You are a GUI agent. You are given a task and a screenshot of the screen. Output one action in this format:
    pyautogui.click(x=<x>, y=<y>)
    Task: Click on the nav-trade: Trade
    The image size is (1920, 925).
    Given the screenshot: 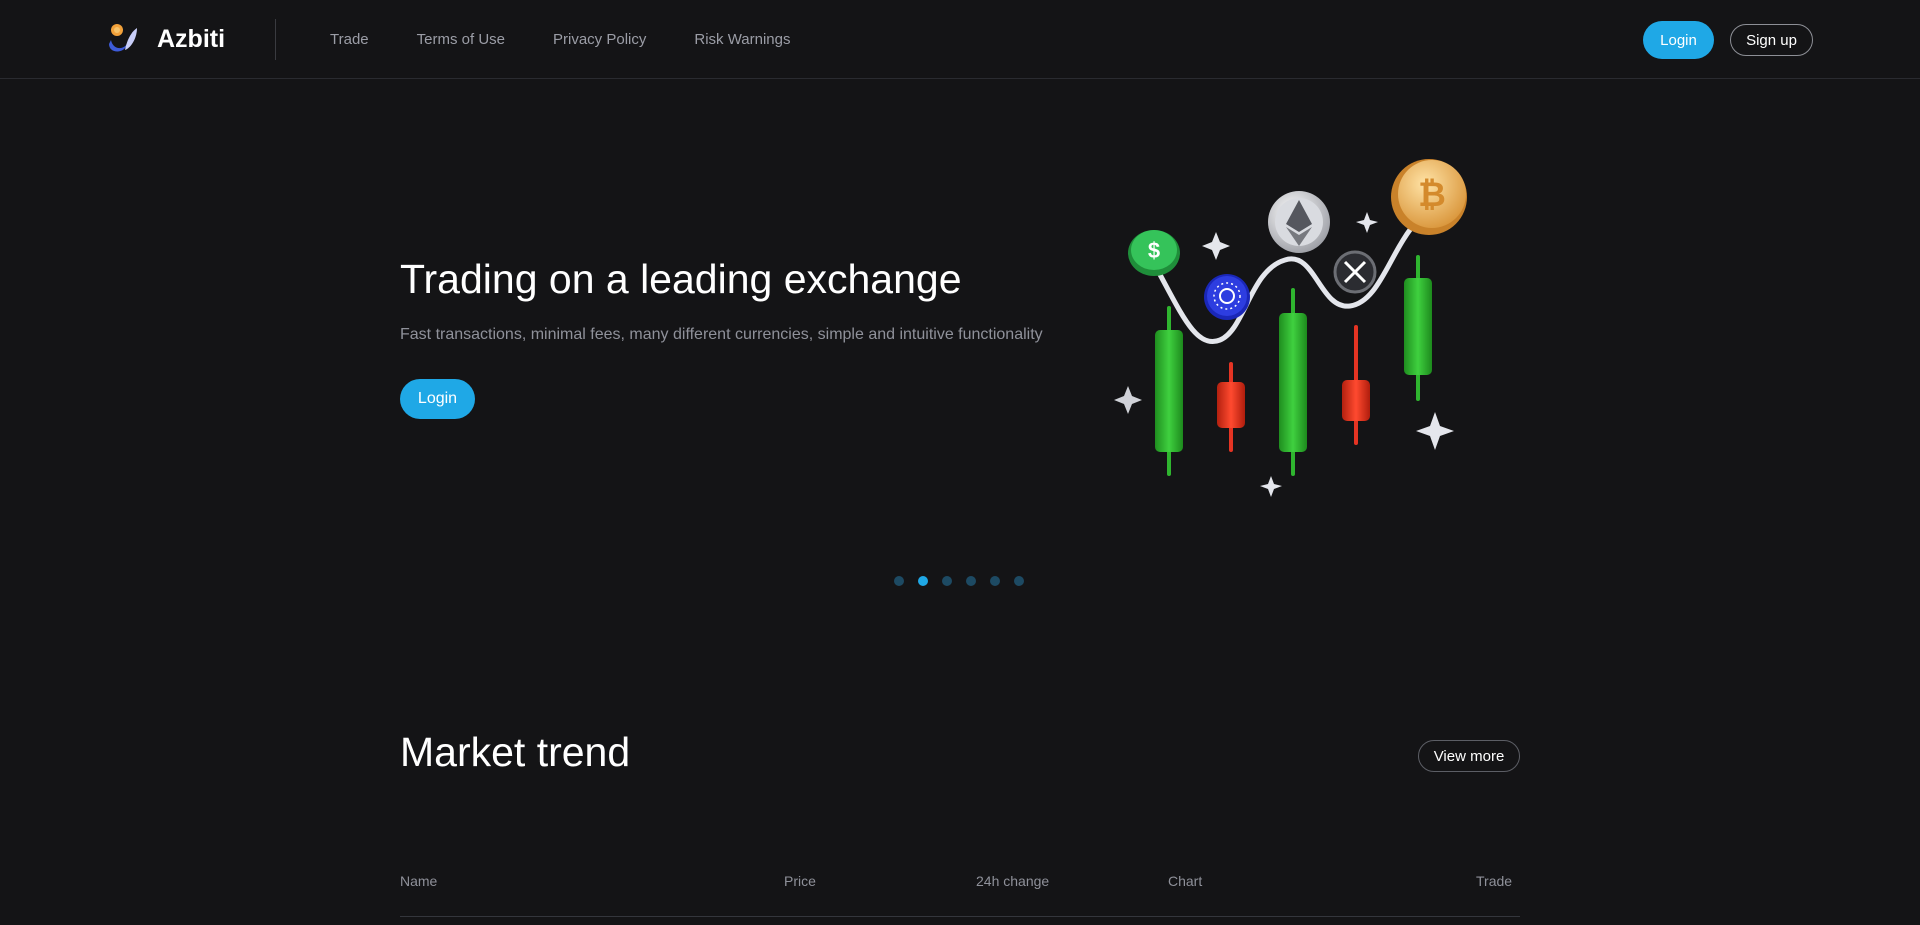 What is the action you would take?
    pyautogui.click(x=349, y=40)
    